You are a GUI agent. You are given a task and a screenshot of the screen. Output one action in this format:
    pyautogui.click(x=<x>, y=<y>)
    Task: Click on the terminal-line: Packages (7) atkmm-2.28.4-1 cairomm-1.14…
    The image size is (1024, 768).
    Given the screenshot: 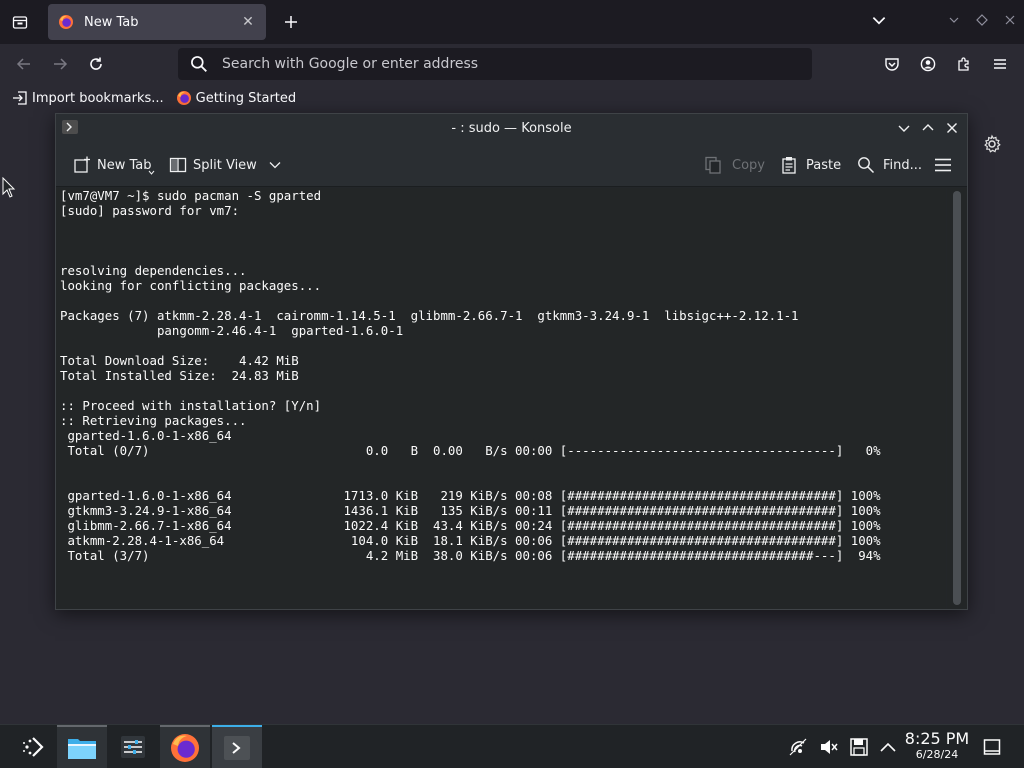 What is the action you would take?
    pyautogui.click(x=429, y=315)
    